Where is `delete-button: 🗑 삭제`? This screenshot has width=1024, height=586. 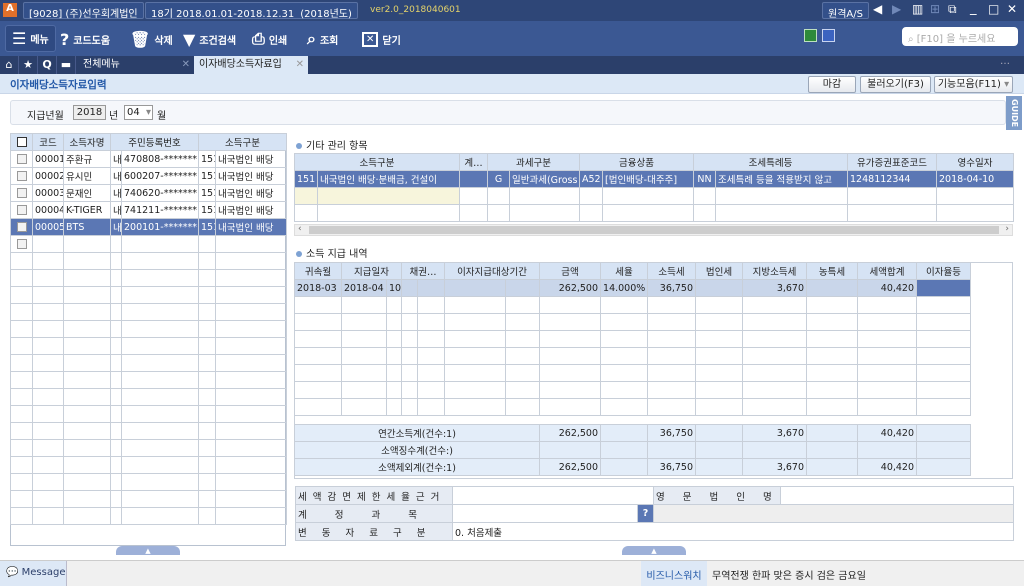 delete-button: 🗑 삭제 is located at coordinates (151, 39).